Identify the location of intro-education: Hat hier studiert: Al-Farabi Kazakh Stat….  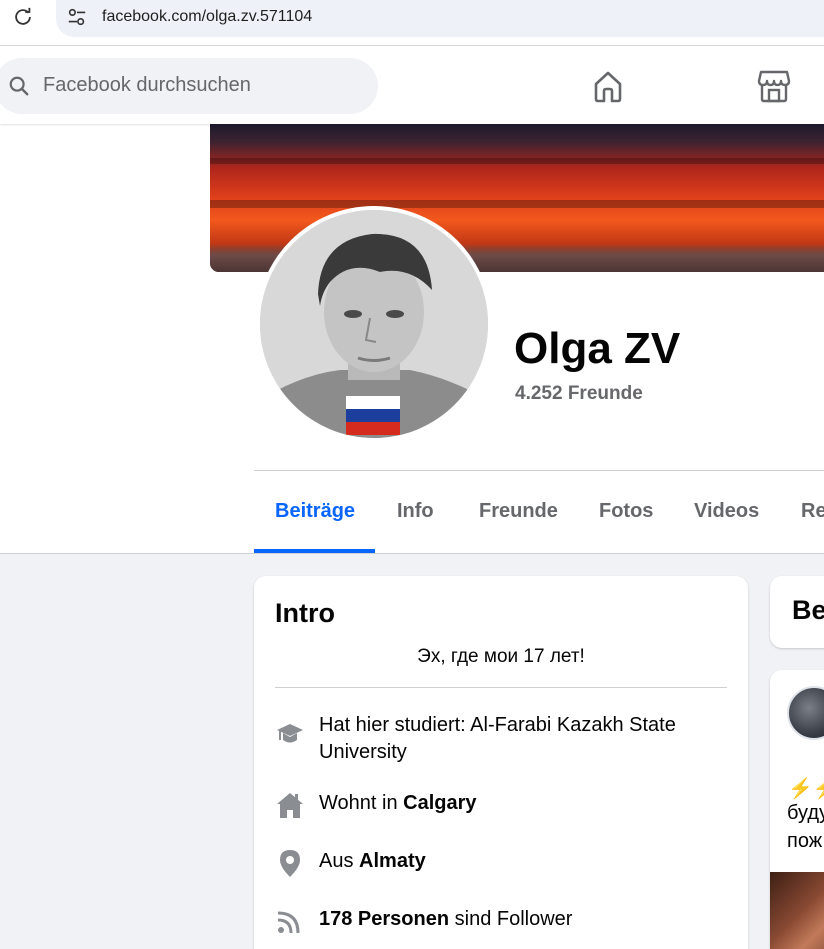
(505, 740).